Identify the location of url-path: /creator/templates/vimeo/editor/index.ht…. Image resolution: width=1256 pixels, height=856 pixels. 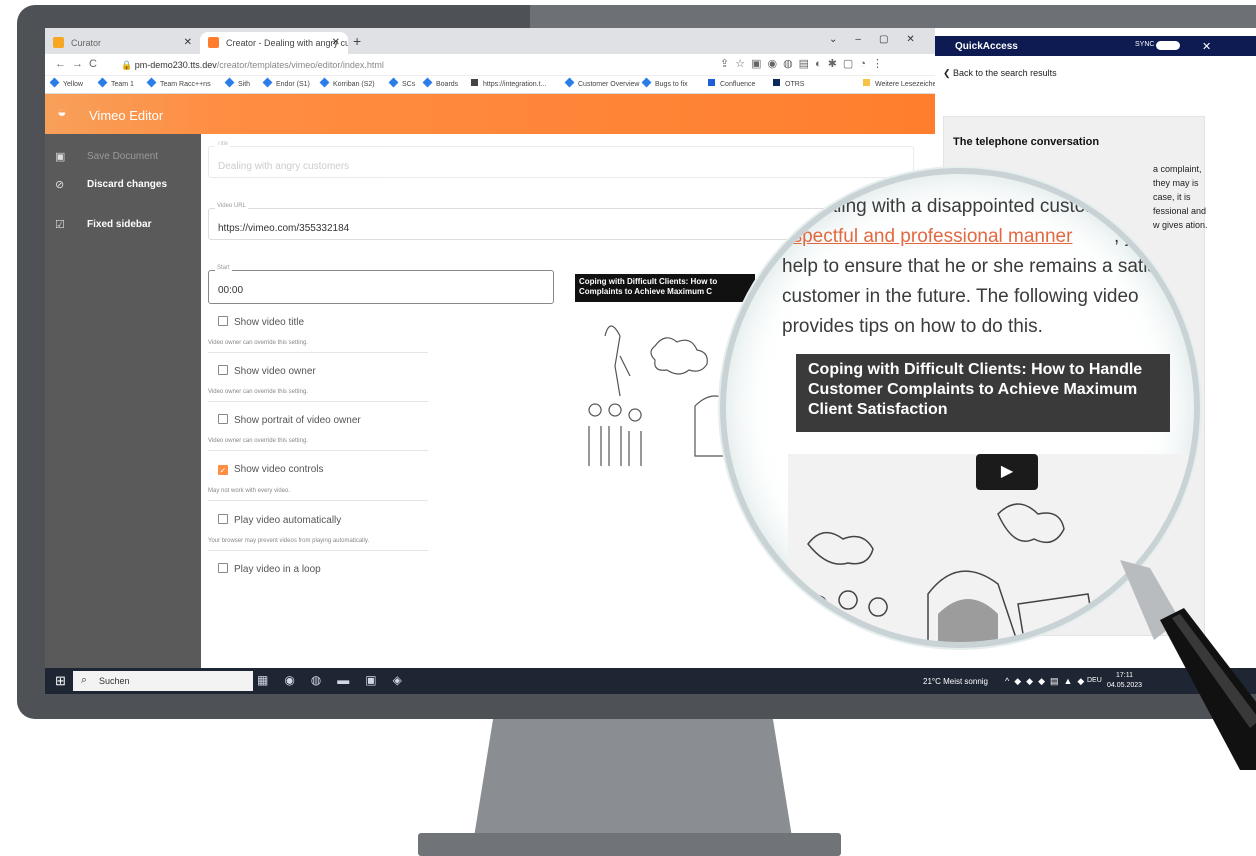
(300, 65).